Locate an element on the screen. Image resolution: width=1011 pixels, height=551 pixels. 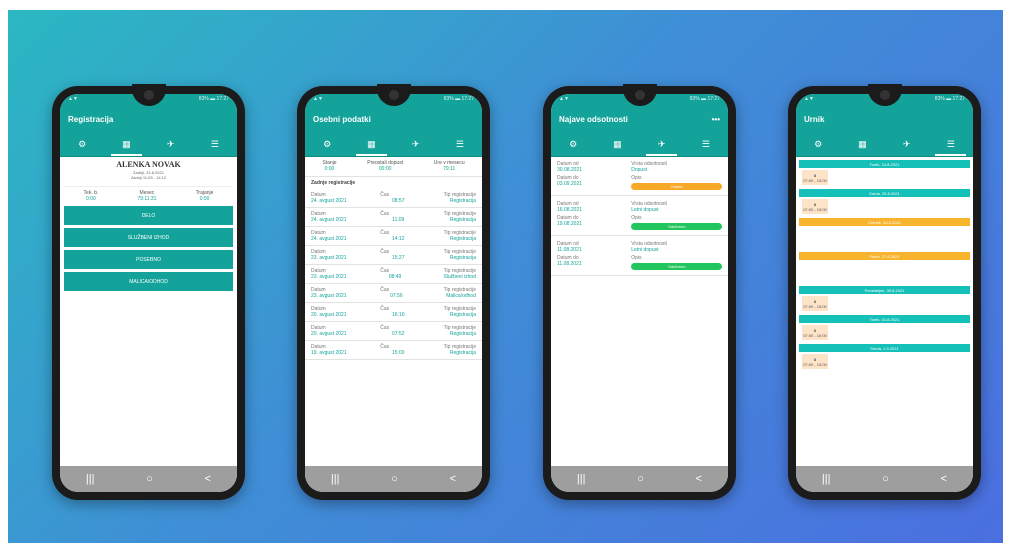
summary-value: 79:11 is located at coordinates (449, 169).